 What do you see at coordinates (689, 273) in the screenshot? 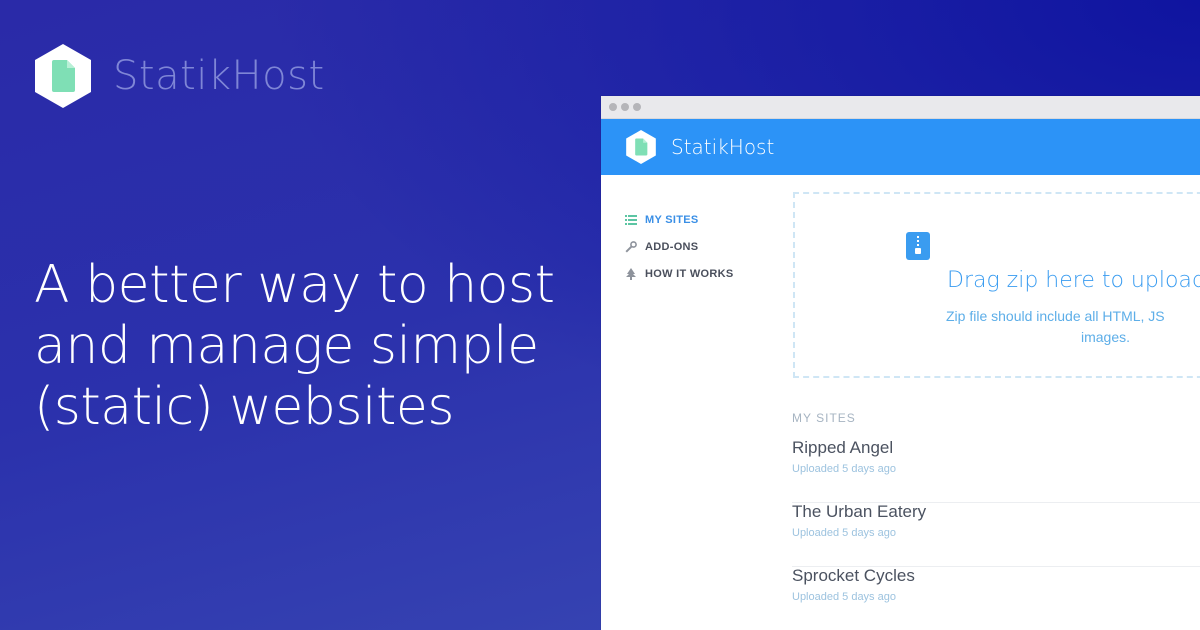
I see `sidebar-item-label: HOW IT WORKS` at bounding box center [689, 273].